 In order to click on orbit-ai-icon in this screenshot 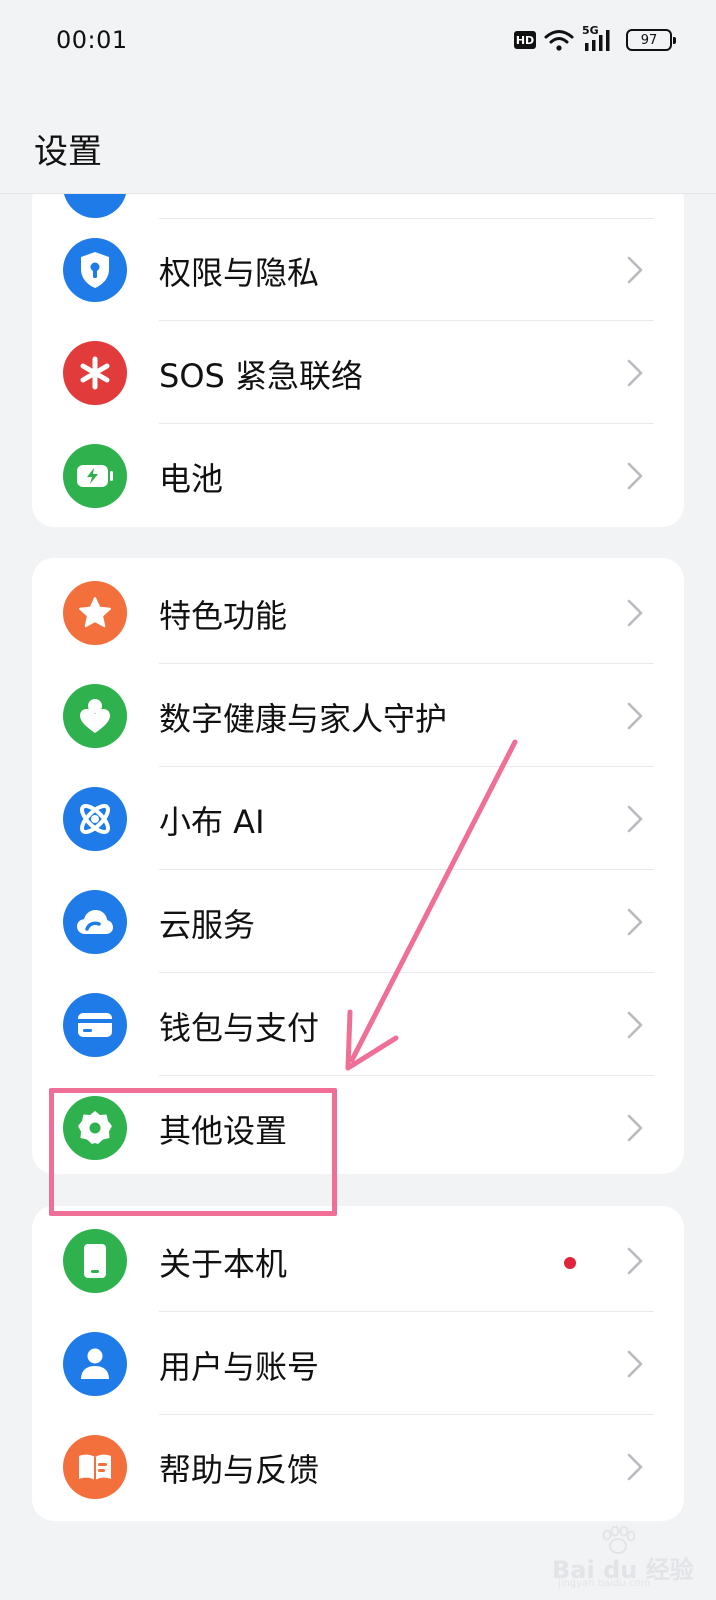, I will do `click(95, 819)`.